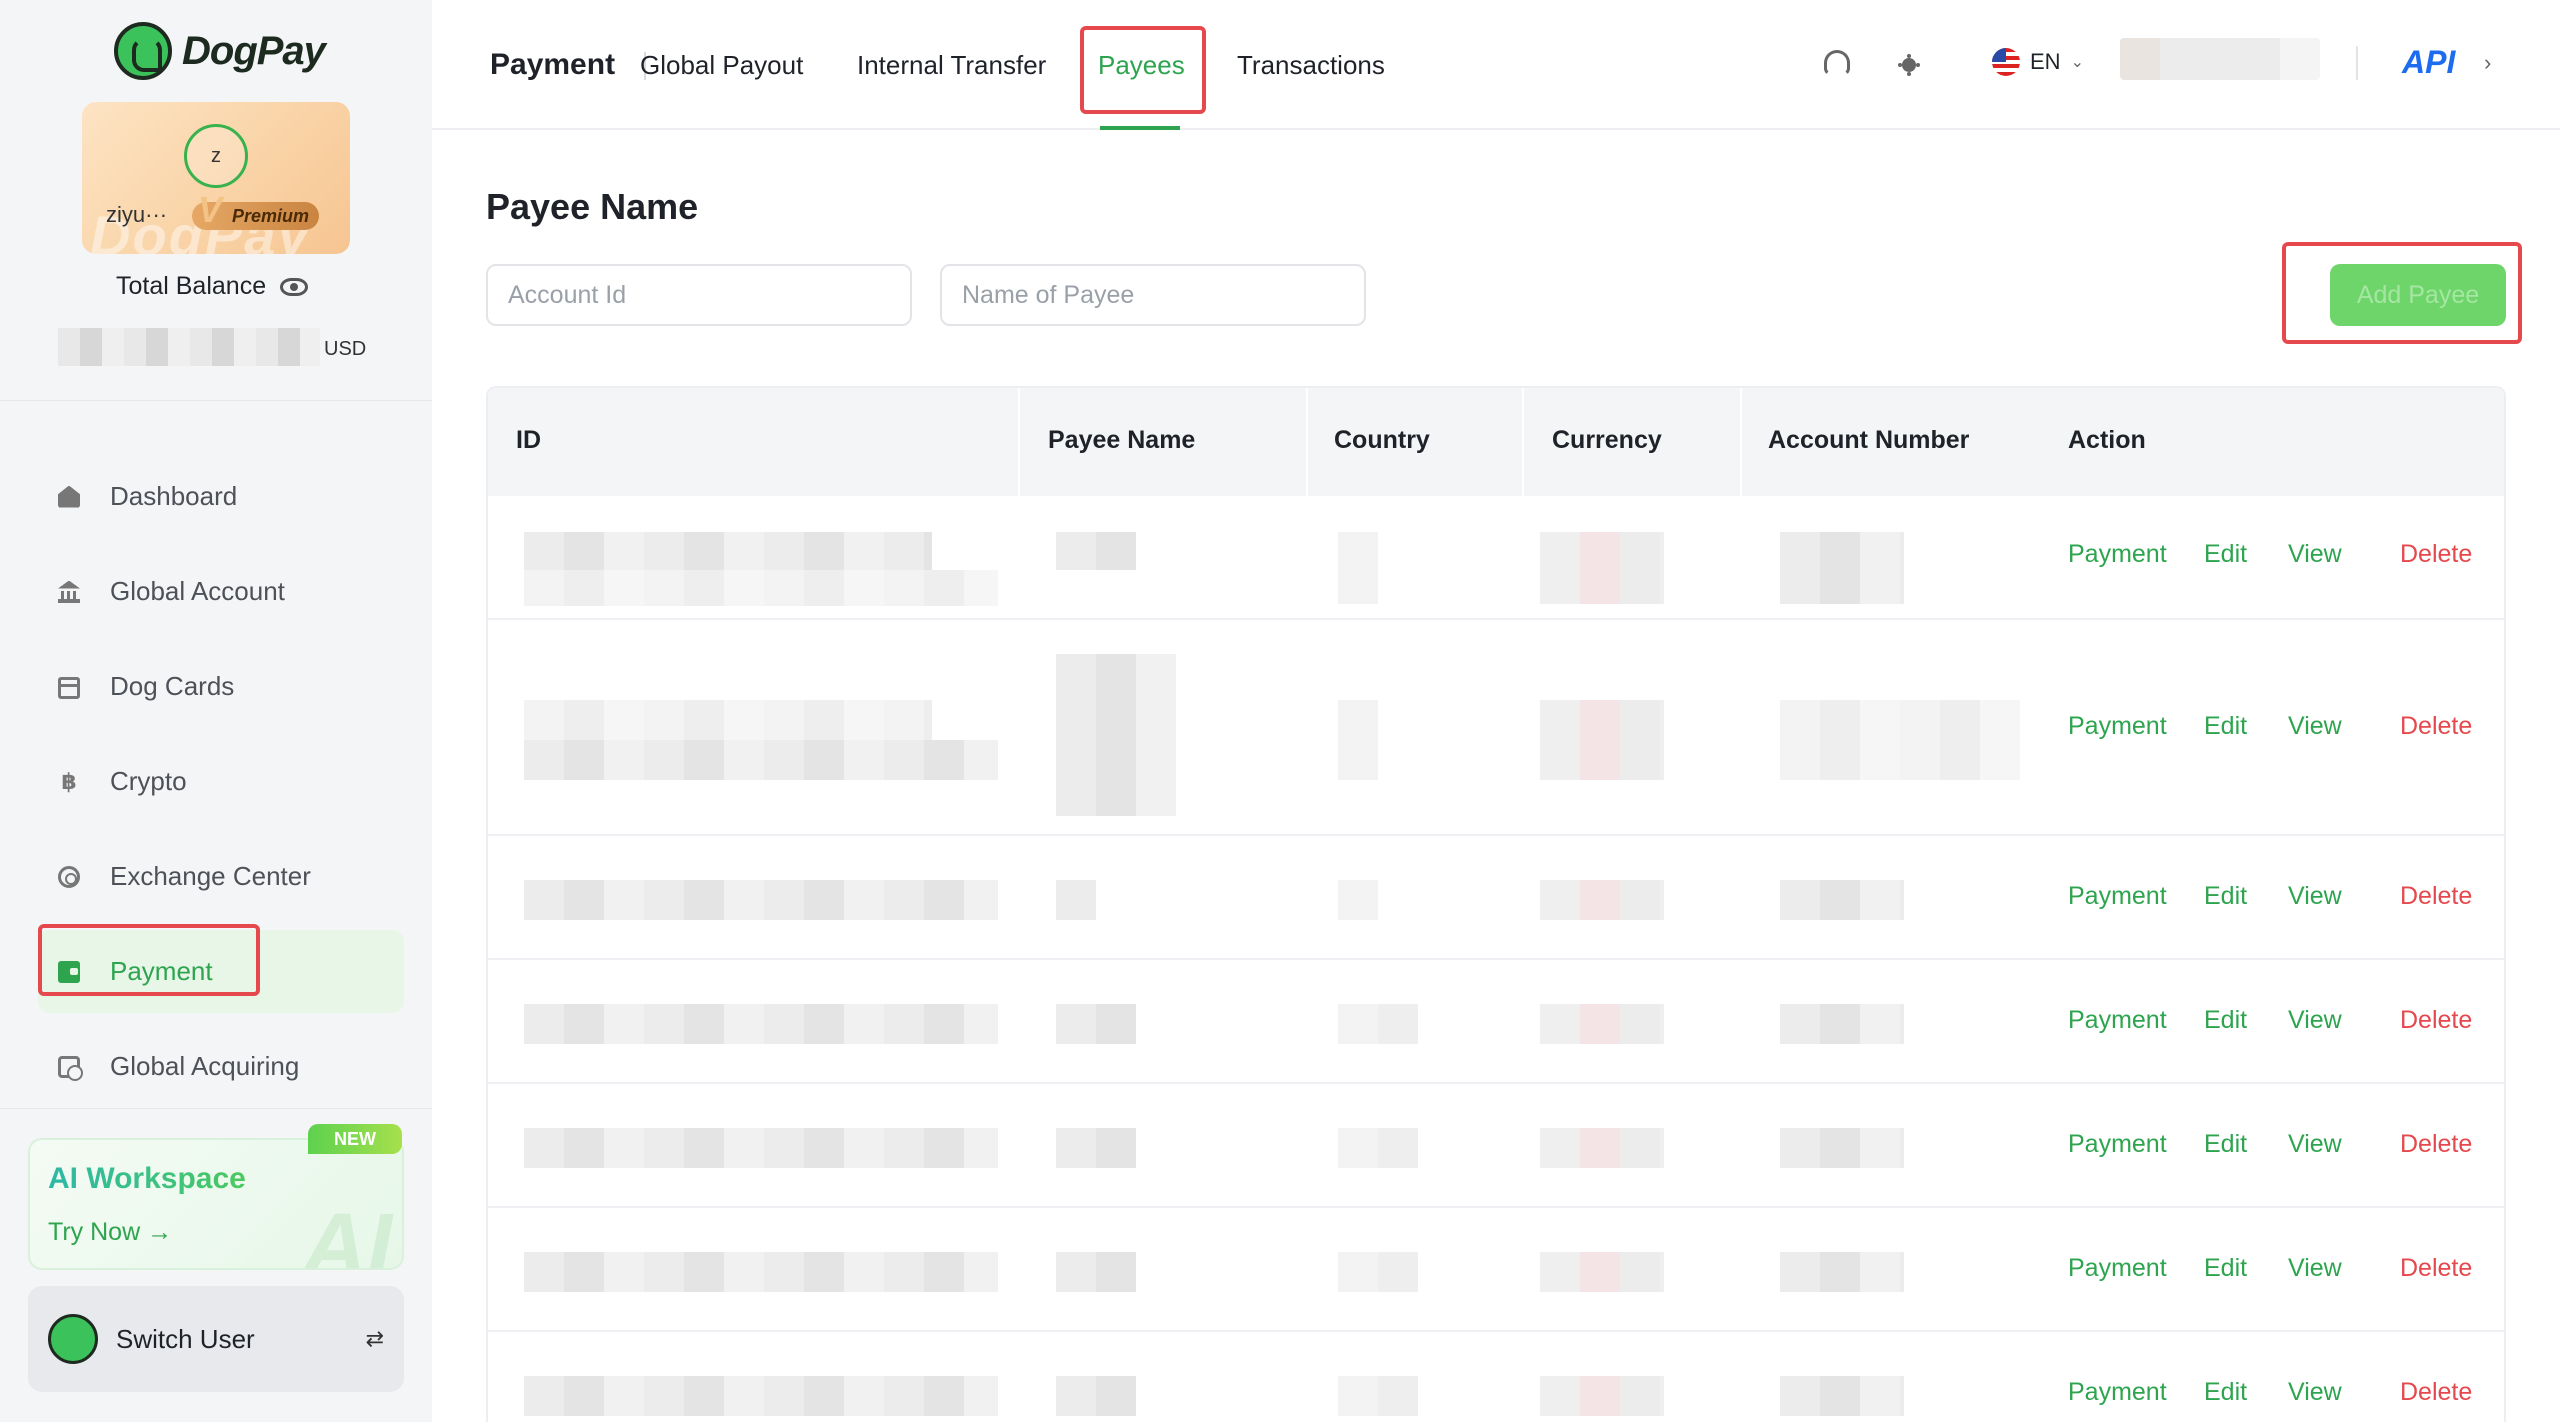  What do you see at coordinates (1869, 440) in the screenshot?
I see `column-header-account-number: Account Number` at bounding box center [1869, 440].